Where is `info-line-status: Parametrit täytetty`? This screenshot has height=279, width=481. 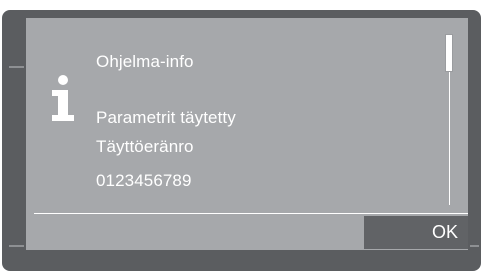
info-line-status: Parametrit täytetty is located at coordinates (166, 117).